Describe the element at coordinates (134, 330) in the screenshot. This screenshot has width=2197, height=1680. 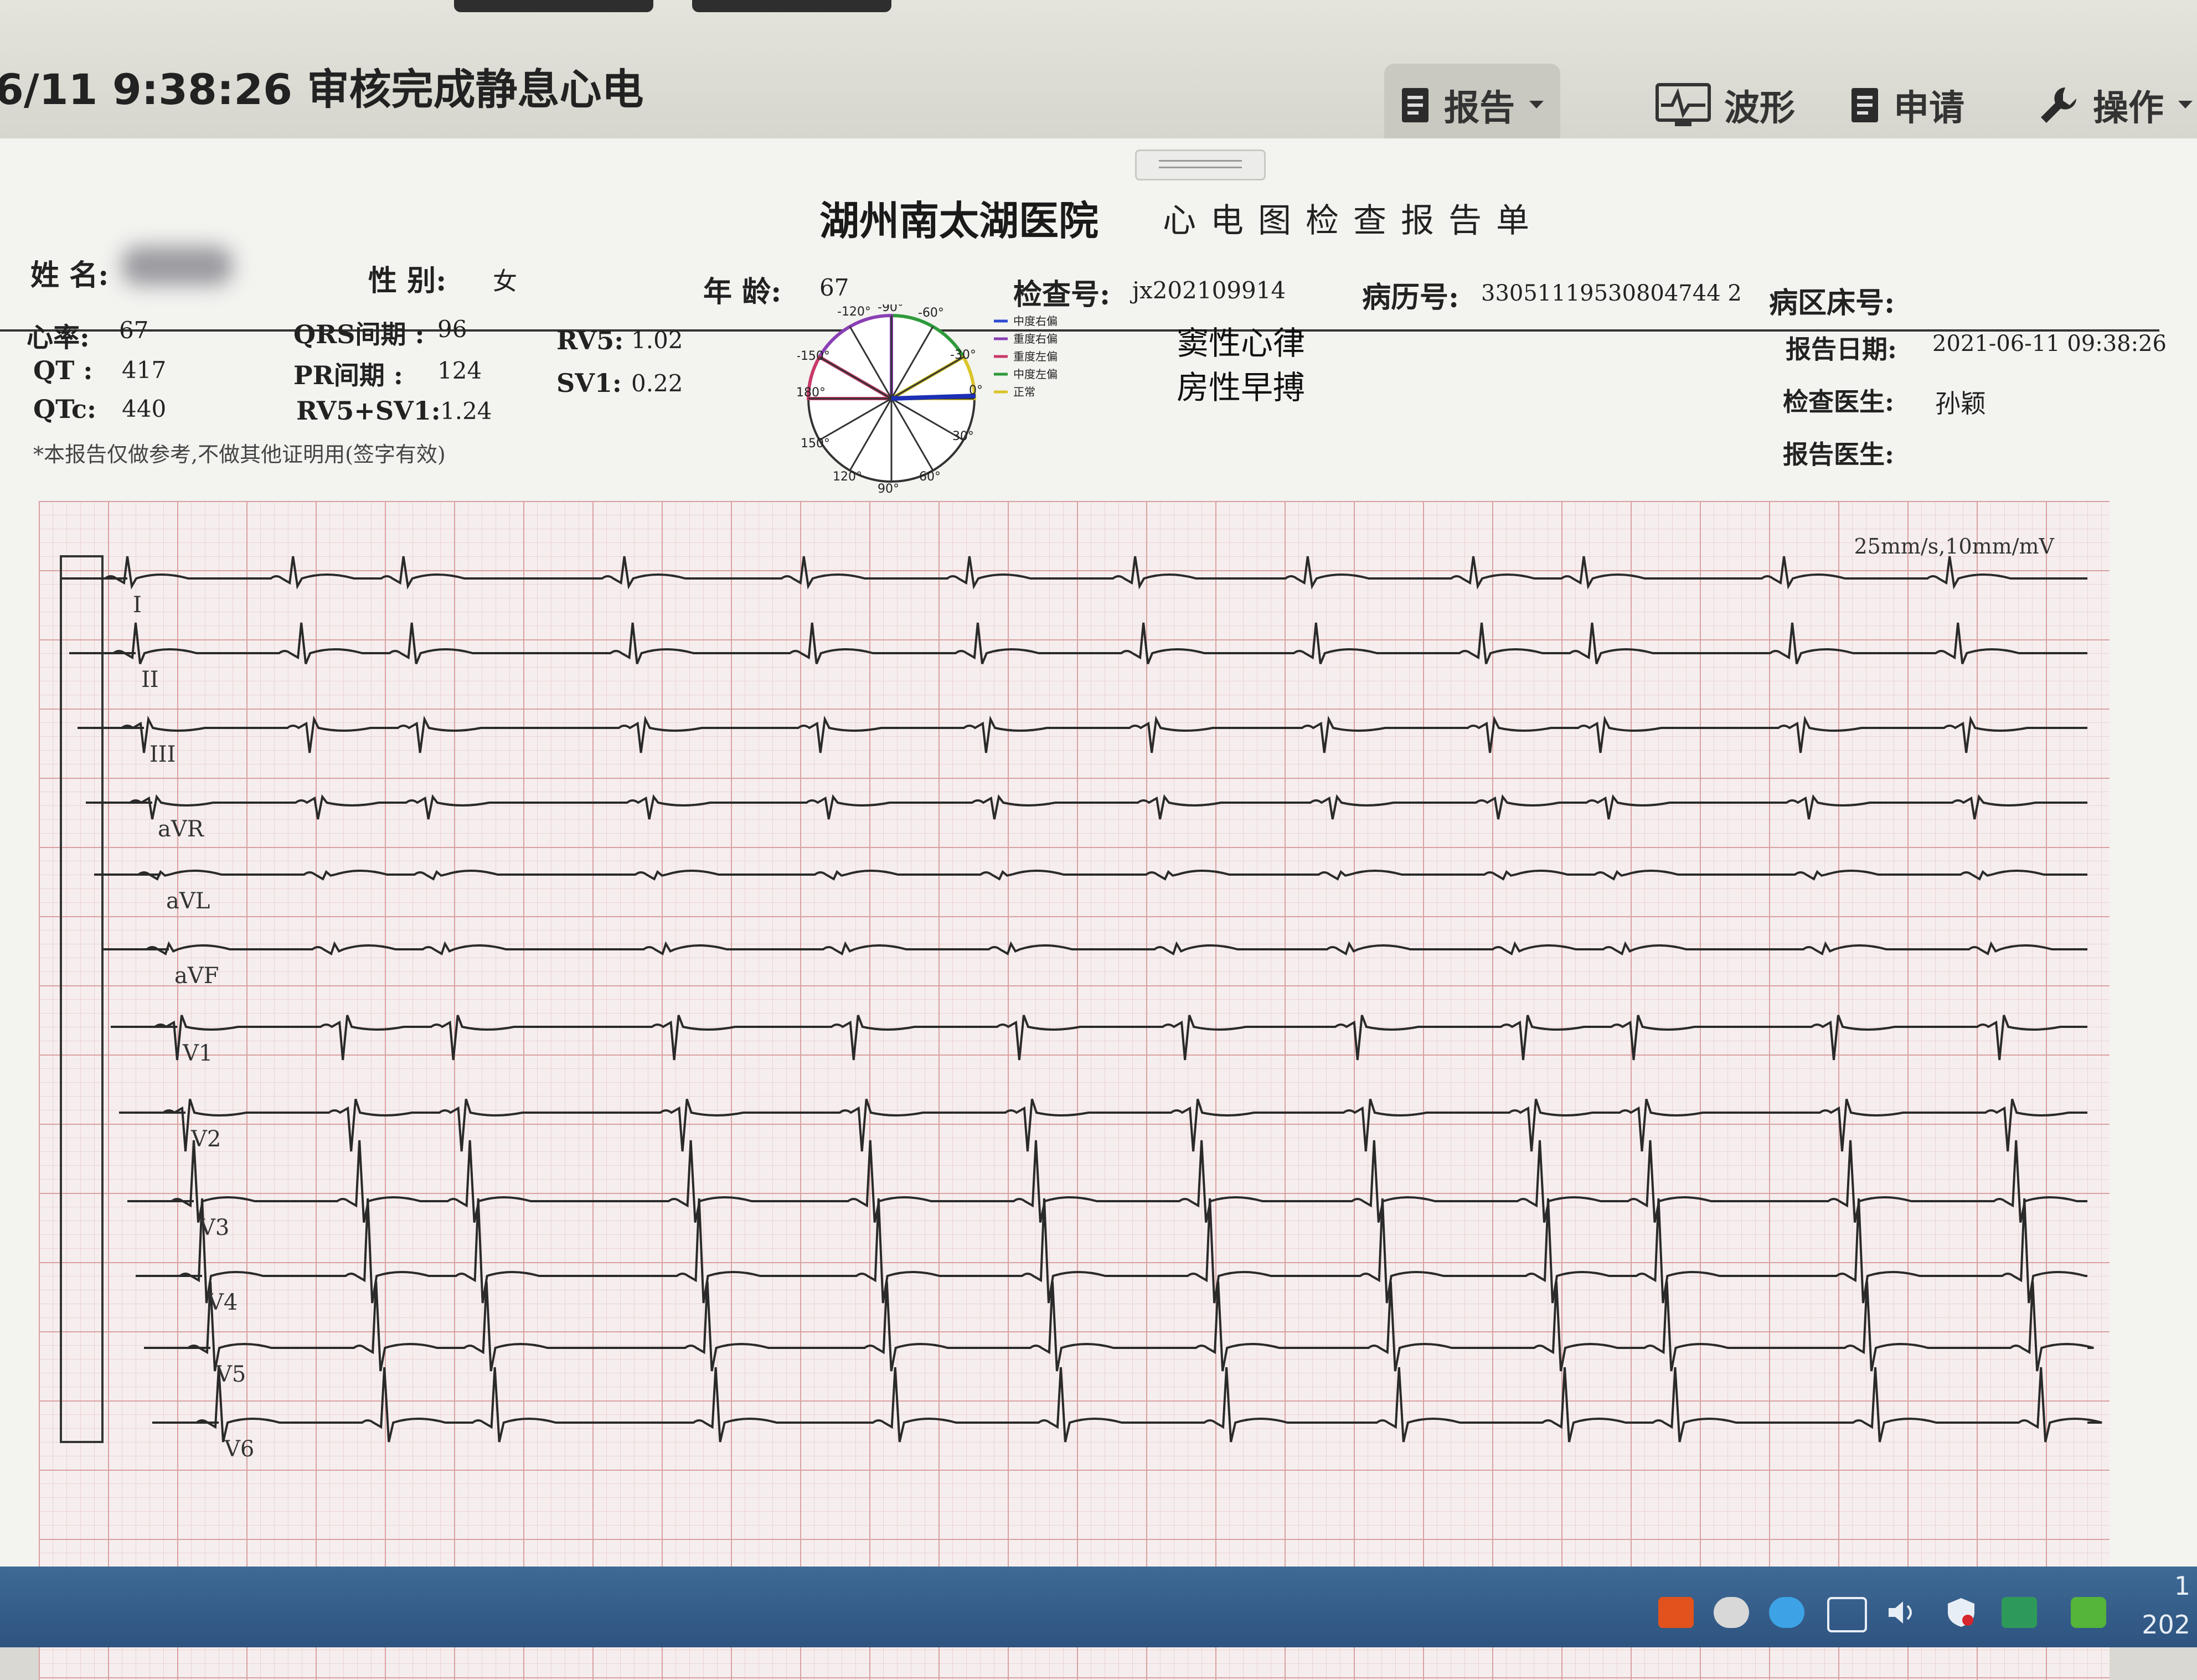
I see `hr-value: 67` at that location.